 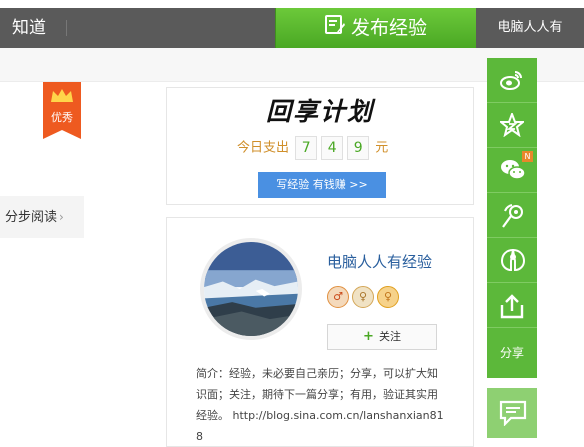 I want to click on crown-icon, so click(x=62, y=97).